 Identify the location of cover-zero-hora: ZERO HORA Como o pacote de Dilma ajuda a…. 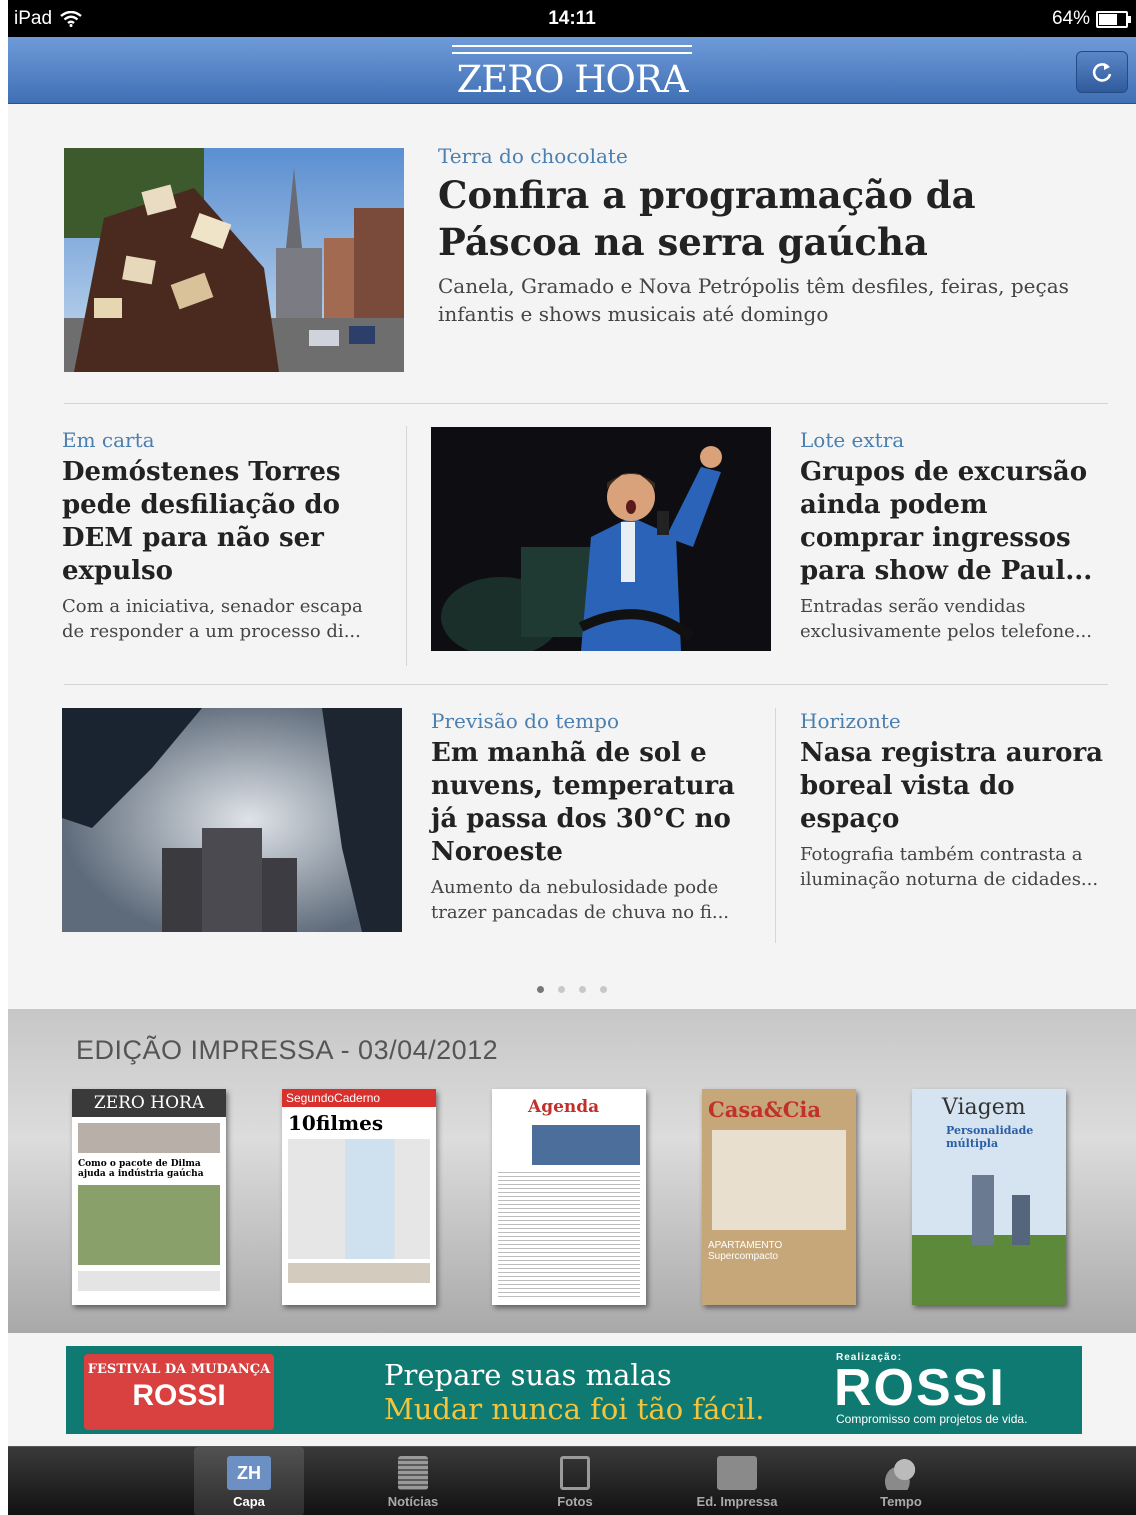
(149, 1197).